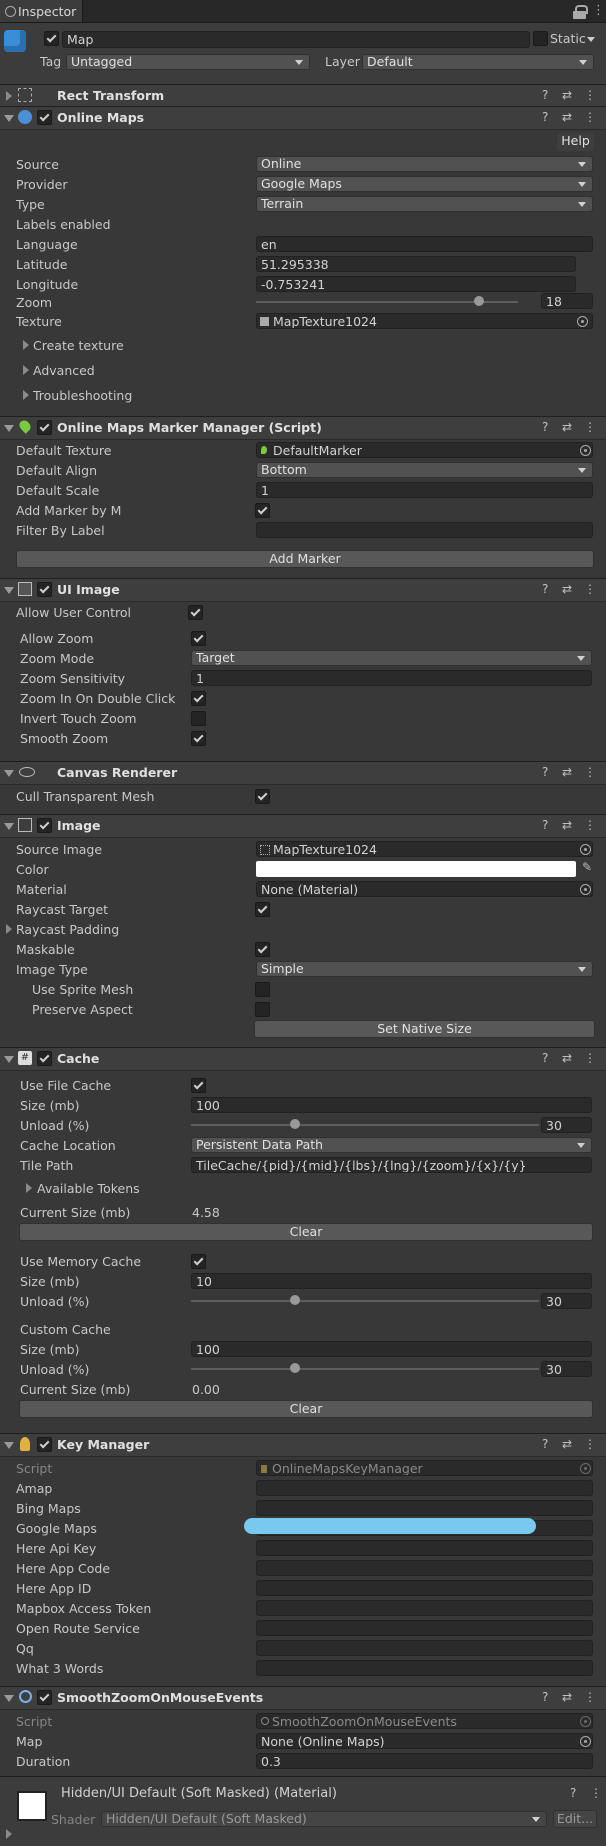  What do you see at coordinates (424, 1741) in the screenshot?
I see `map-field: None (Online Maps)` at bounding box center [424, 1741].